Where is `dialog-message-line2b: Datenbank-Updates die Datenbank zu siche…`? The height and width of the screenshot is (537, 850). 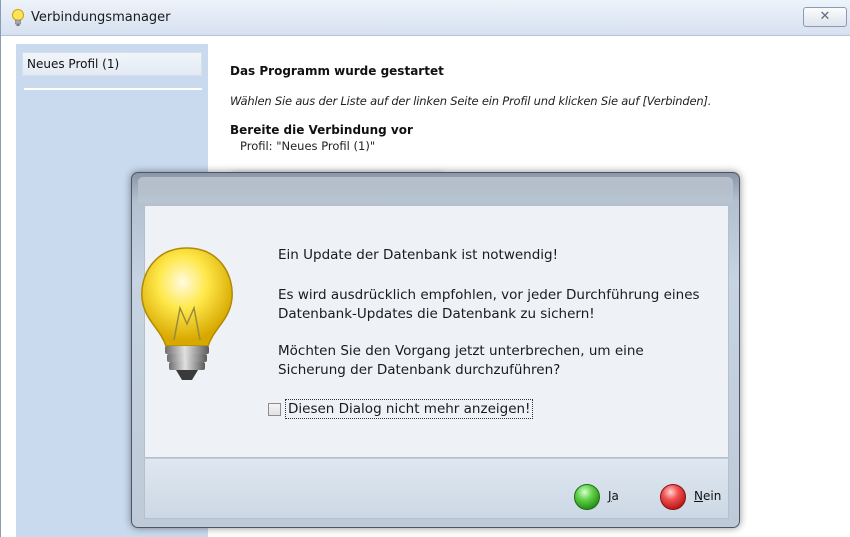
dialog-message-line2b: Datenbank-Updates die Datenbank zu siche… is located at coordinates (436, 314).